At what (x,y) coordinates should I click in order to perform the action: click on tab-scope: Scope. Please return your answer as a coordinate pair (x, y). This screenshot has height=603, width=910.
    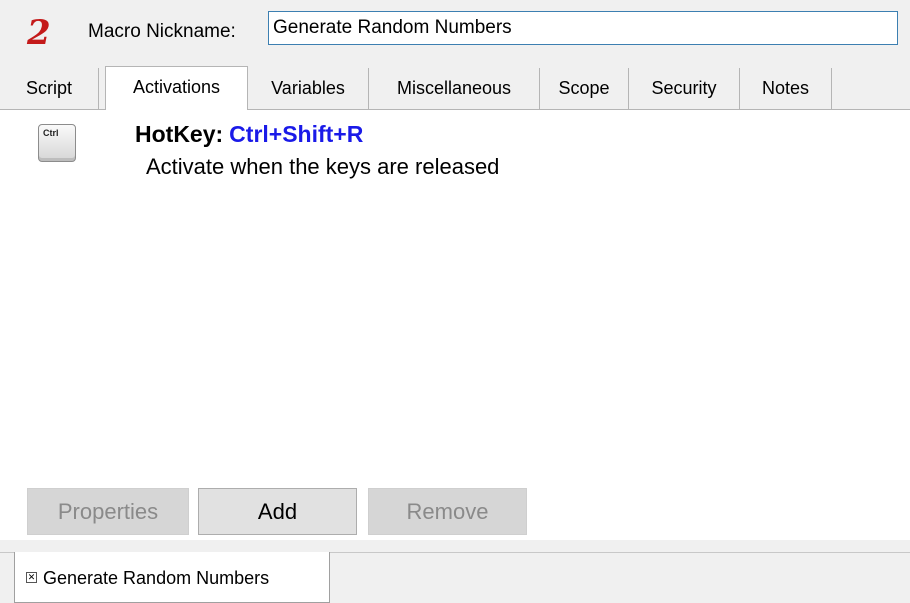
    Looking at the image, I should click on (584, 88).